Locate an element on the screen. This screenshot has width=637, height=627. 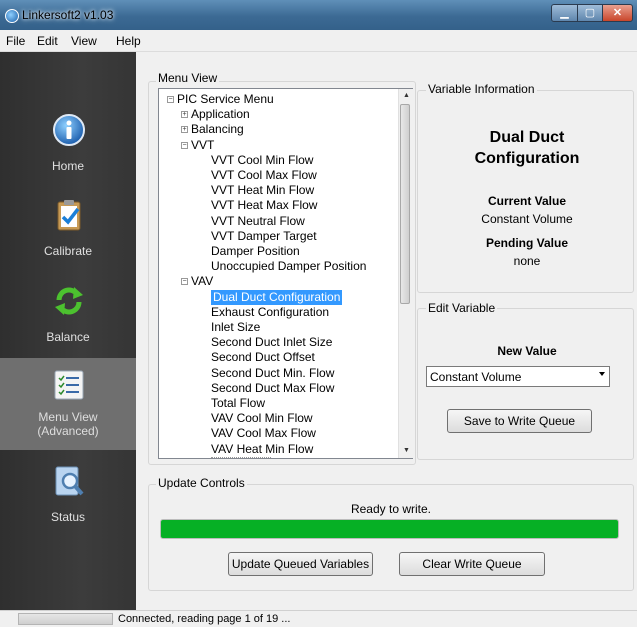
tree-node: VAV Cool Min Flow is located at coordinates (262, 418).